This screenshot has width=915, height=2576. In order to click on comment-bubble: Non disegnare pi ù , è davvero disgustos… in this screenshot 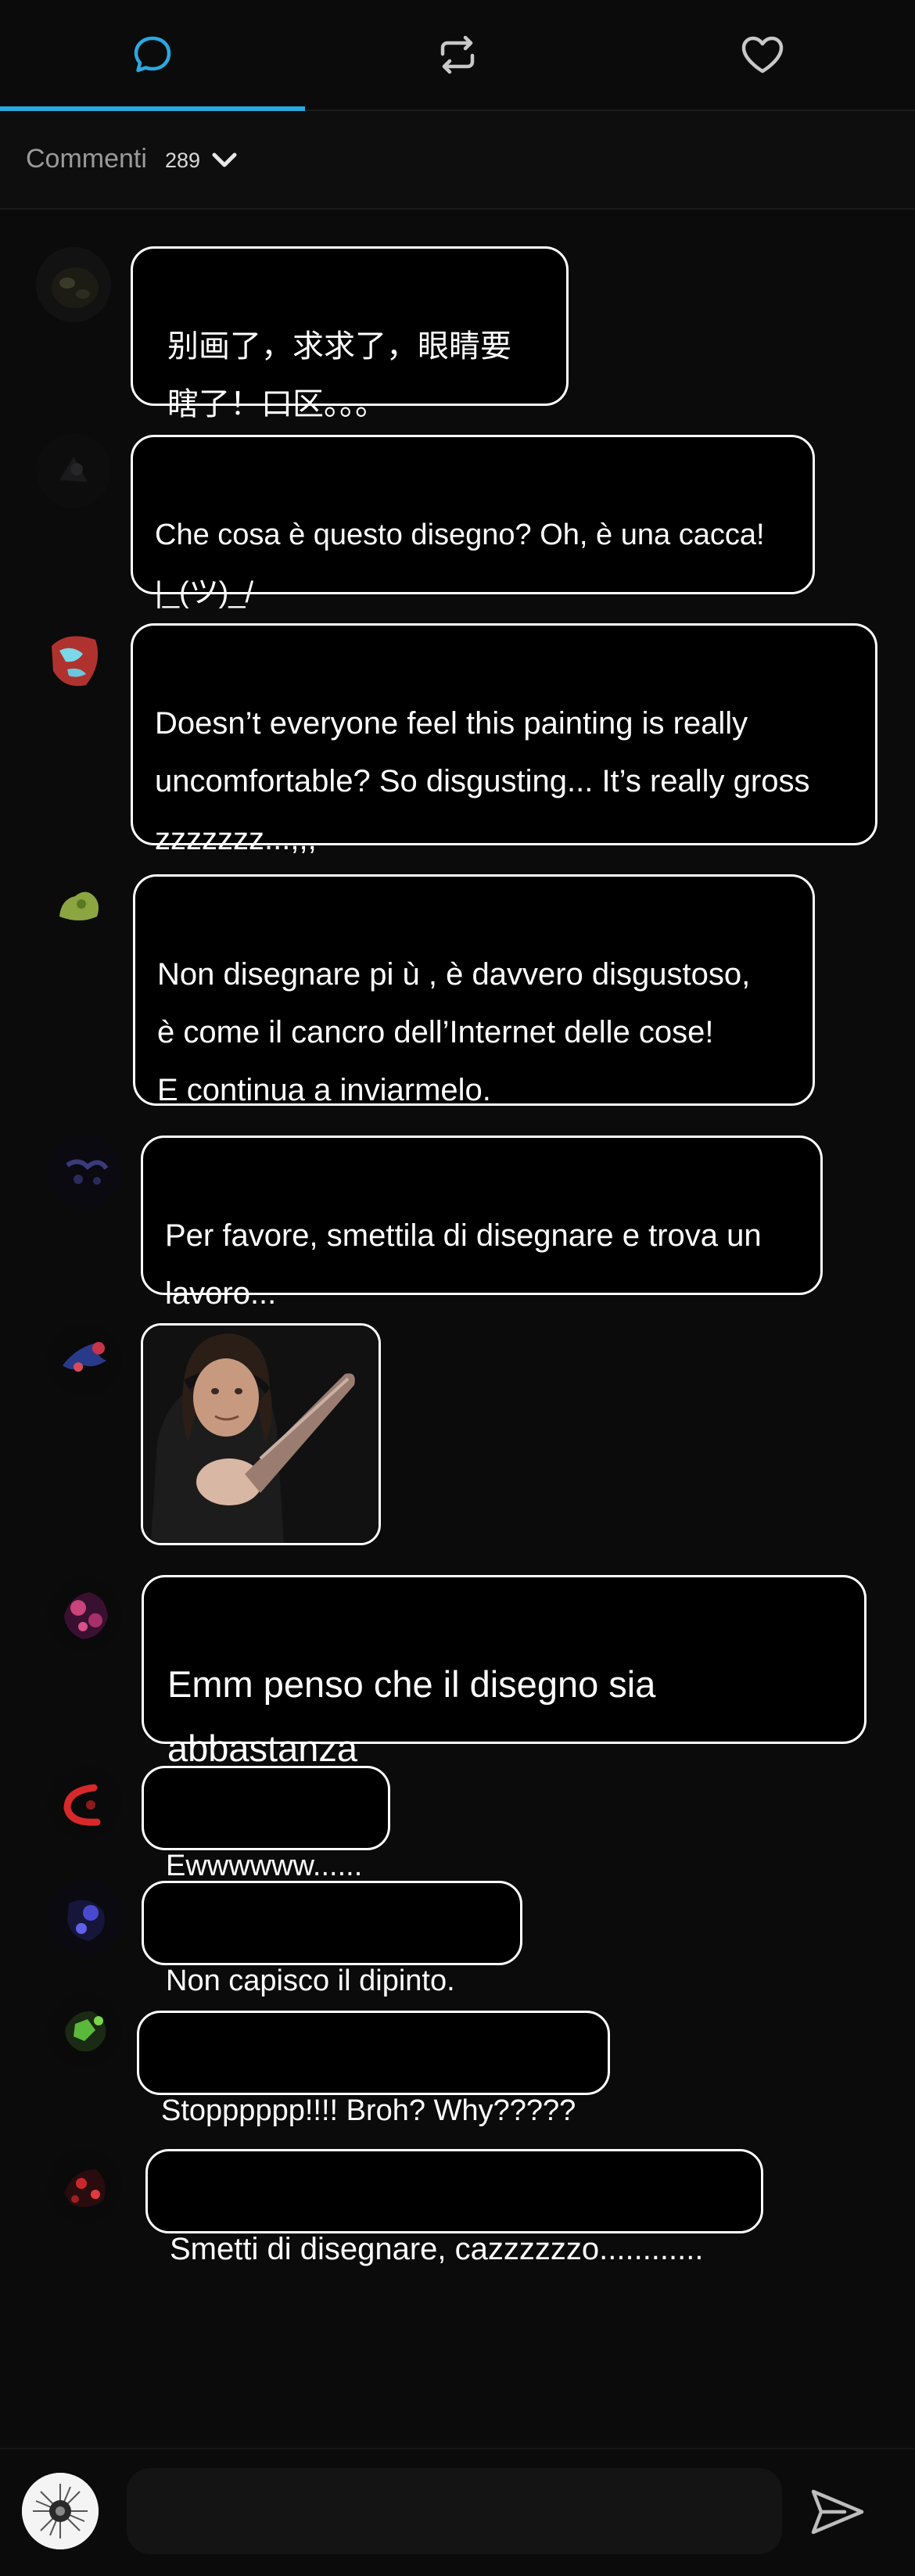, I will do `click(474, 990)`.